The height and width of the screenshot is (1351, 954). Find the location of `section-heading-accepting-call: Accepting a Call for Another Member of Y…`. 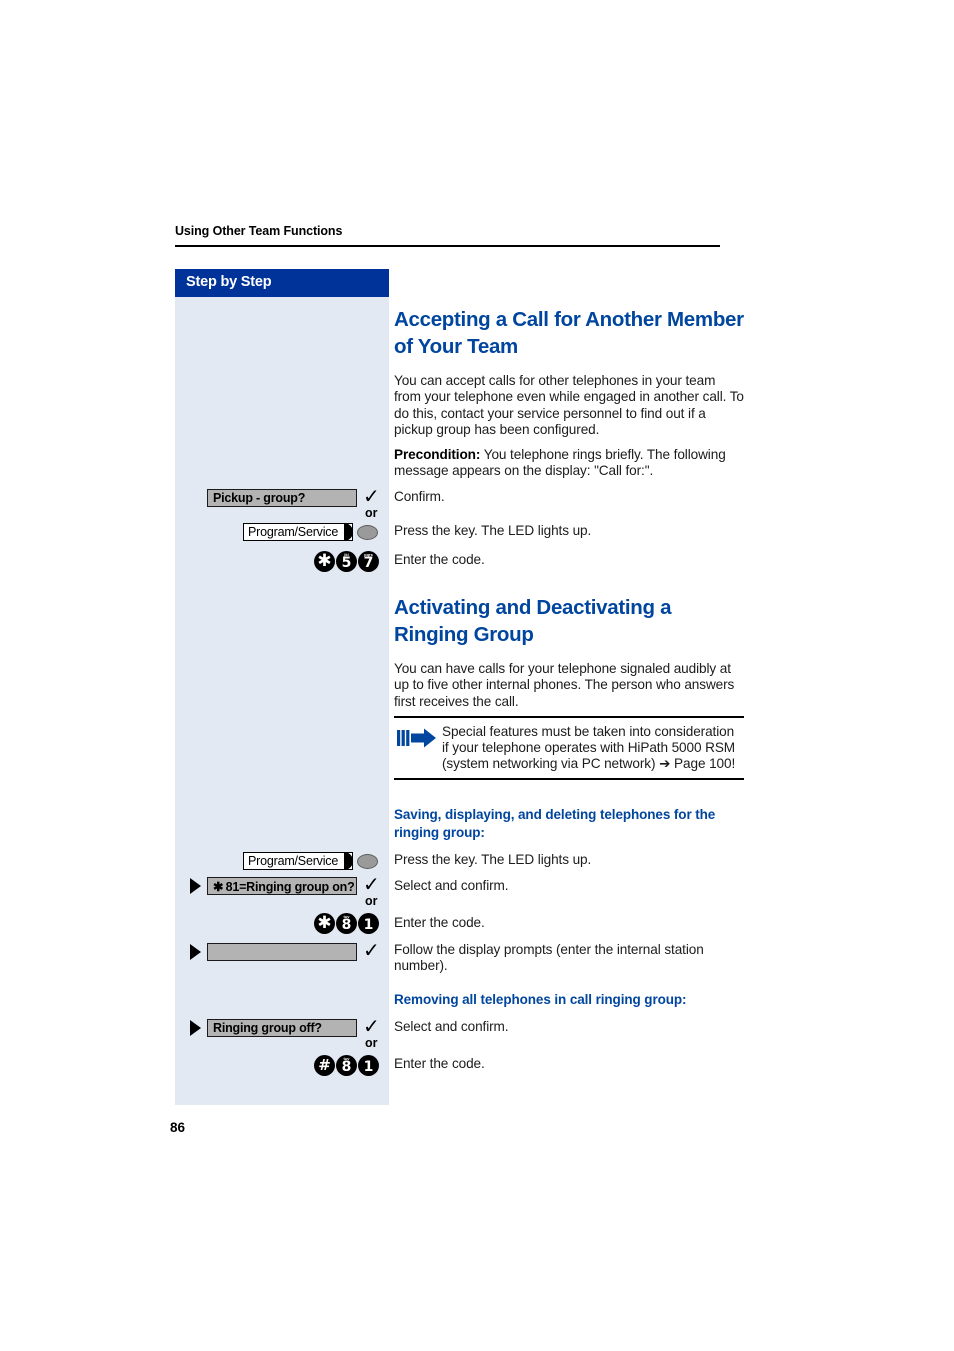

section-heading-accepting-call: Accepting a Call for Another Member of Y… is located at coordinates (569, 333).